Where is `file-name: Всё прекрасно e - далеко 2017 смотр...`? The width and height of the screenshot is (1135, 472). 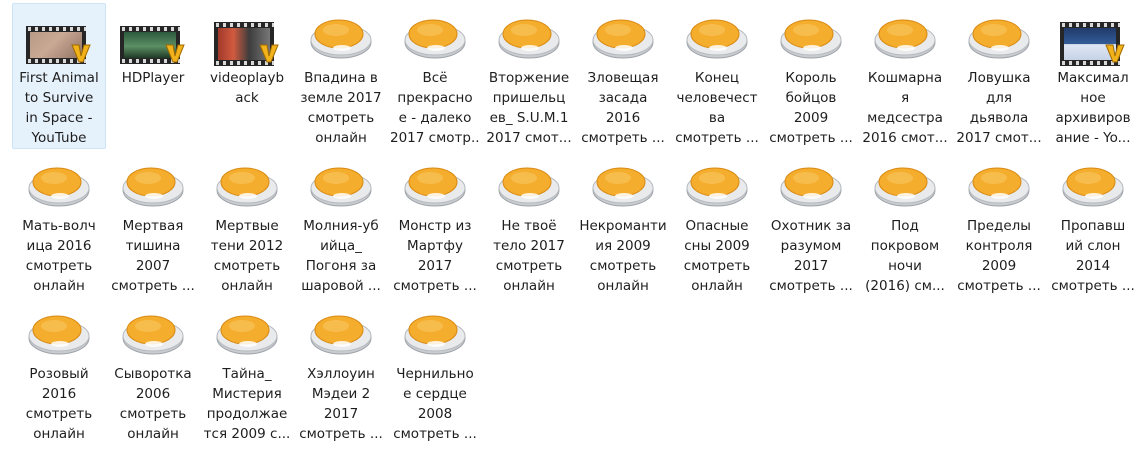
file-name: Всё прекрасно e - далеко 2017 смотр... is located at coordinates (435, 108).